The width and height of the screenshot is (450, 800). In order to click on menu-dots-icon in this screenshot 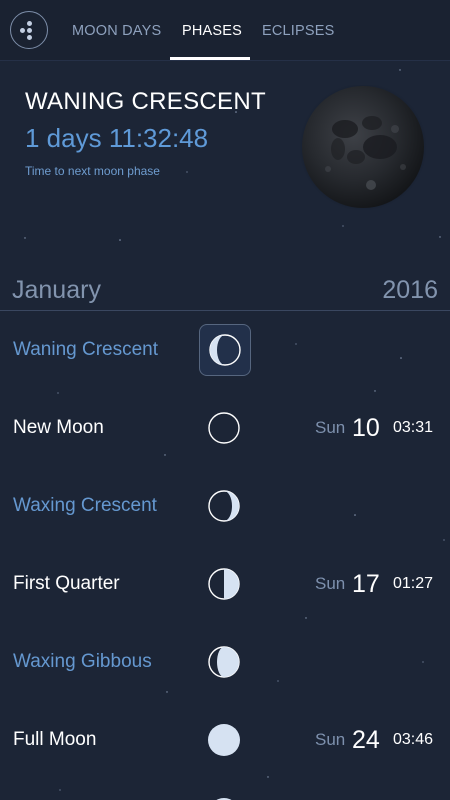, I will do `click(29, 23)`.